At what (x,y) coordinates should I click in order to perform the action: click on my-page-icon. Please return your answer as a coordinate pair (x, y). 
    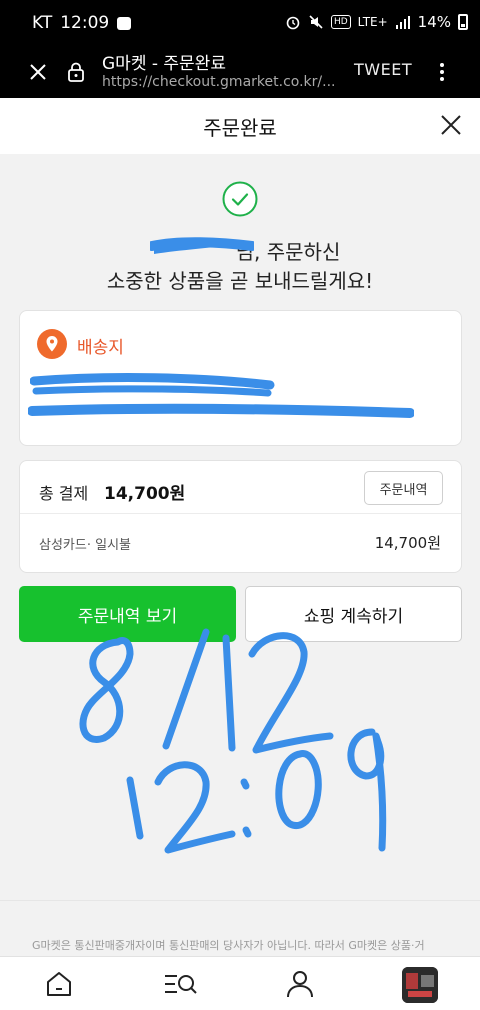
    Looking at the image, I should click on (300, 984).